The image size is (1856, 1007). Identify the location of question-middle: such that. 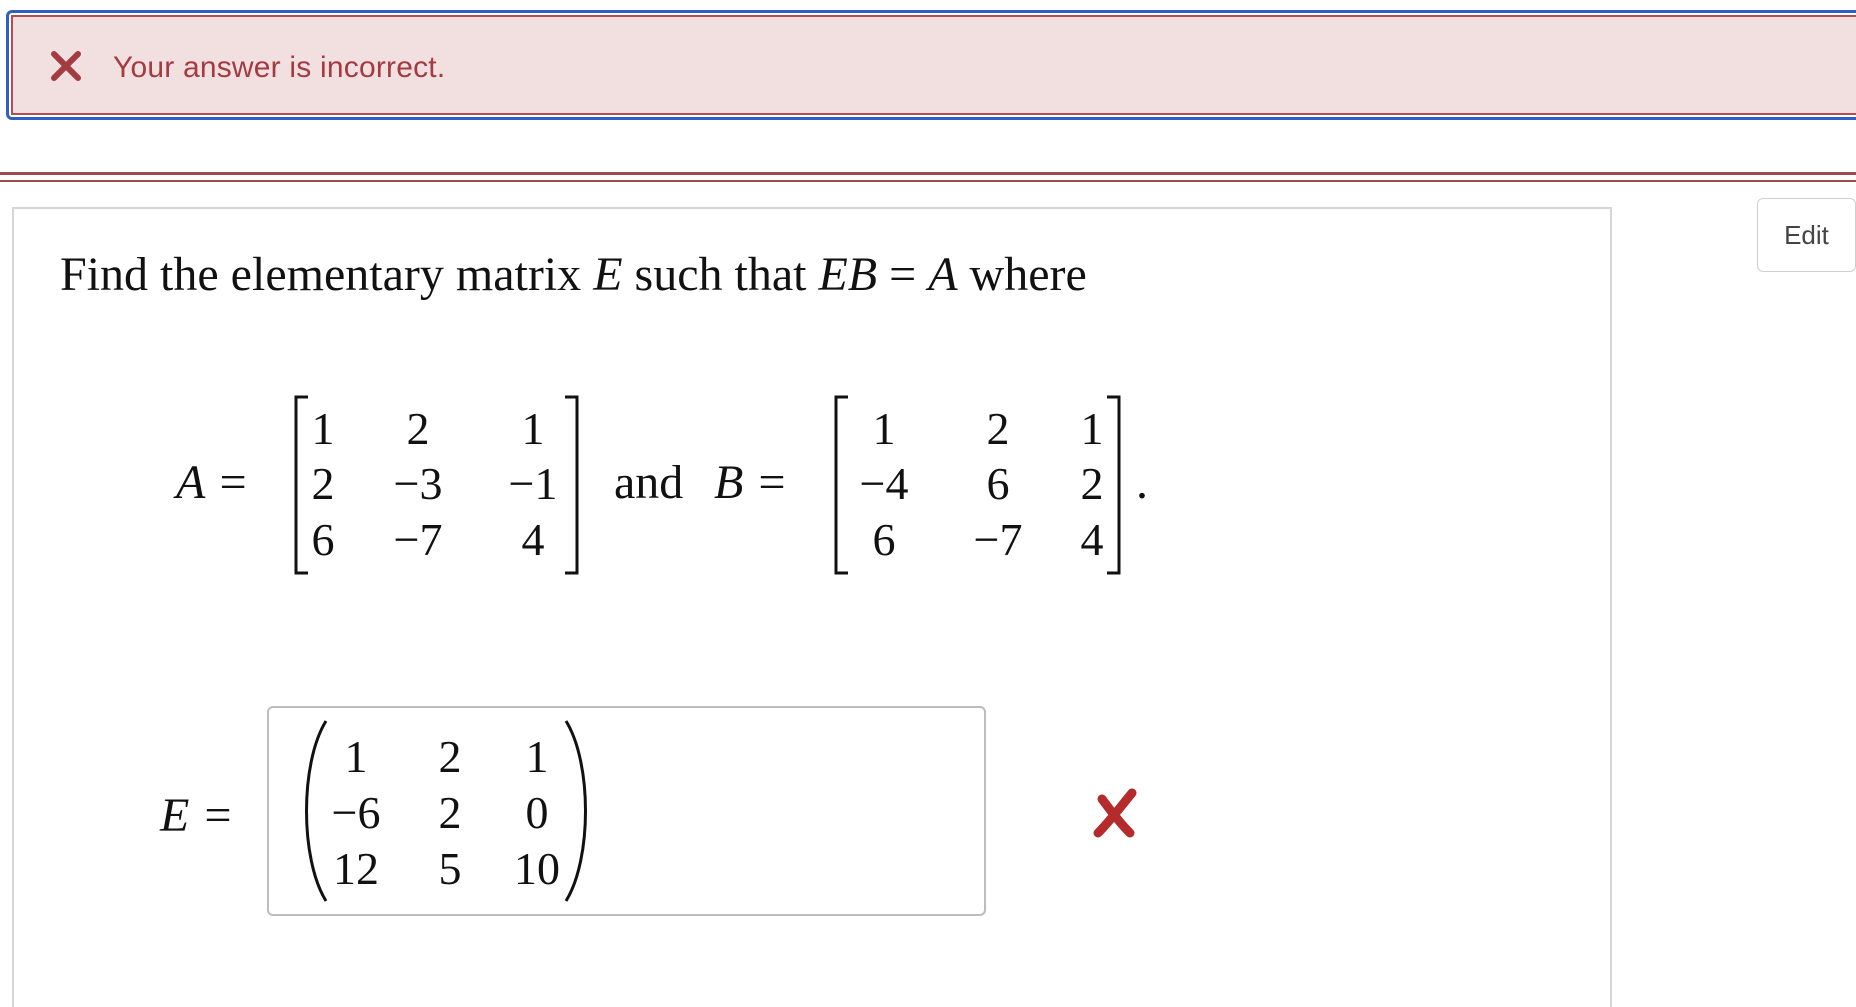
(720, 274).